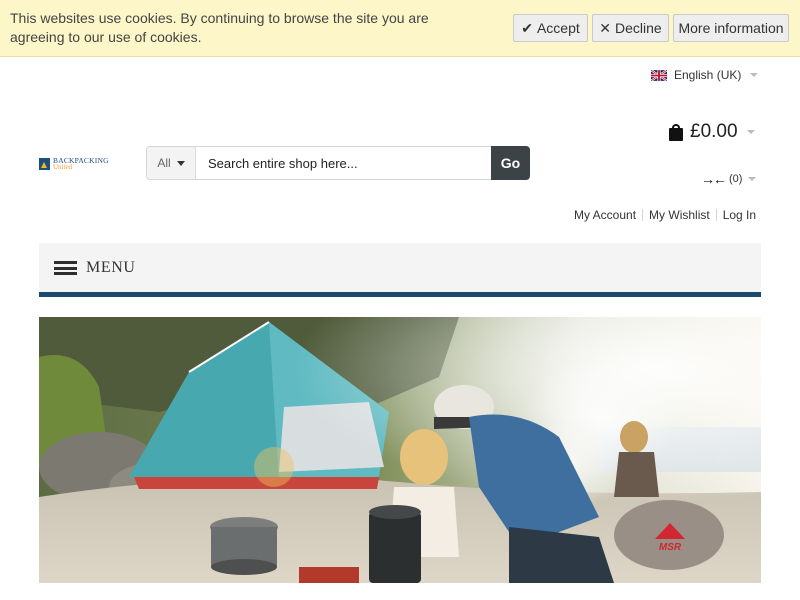 The width and height of the screenshot is (800, 600). Describe the element at coordinates (670, 547) in the screenshot. I see `msr-brand-logo: MSR` at that location.